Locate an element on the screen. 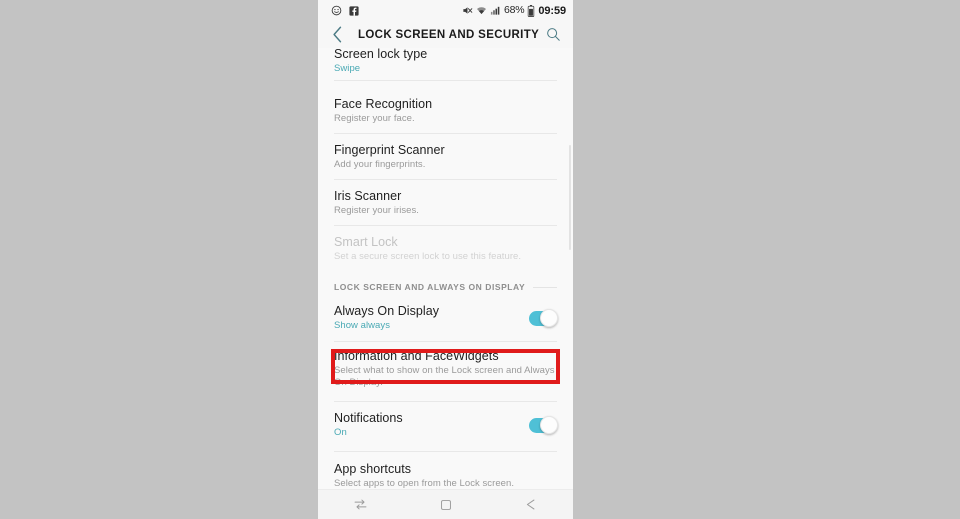  notifications-toggle is located at coordinates (543, 425).